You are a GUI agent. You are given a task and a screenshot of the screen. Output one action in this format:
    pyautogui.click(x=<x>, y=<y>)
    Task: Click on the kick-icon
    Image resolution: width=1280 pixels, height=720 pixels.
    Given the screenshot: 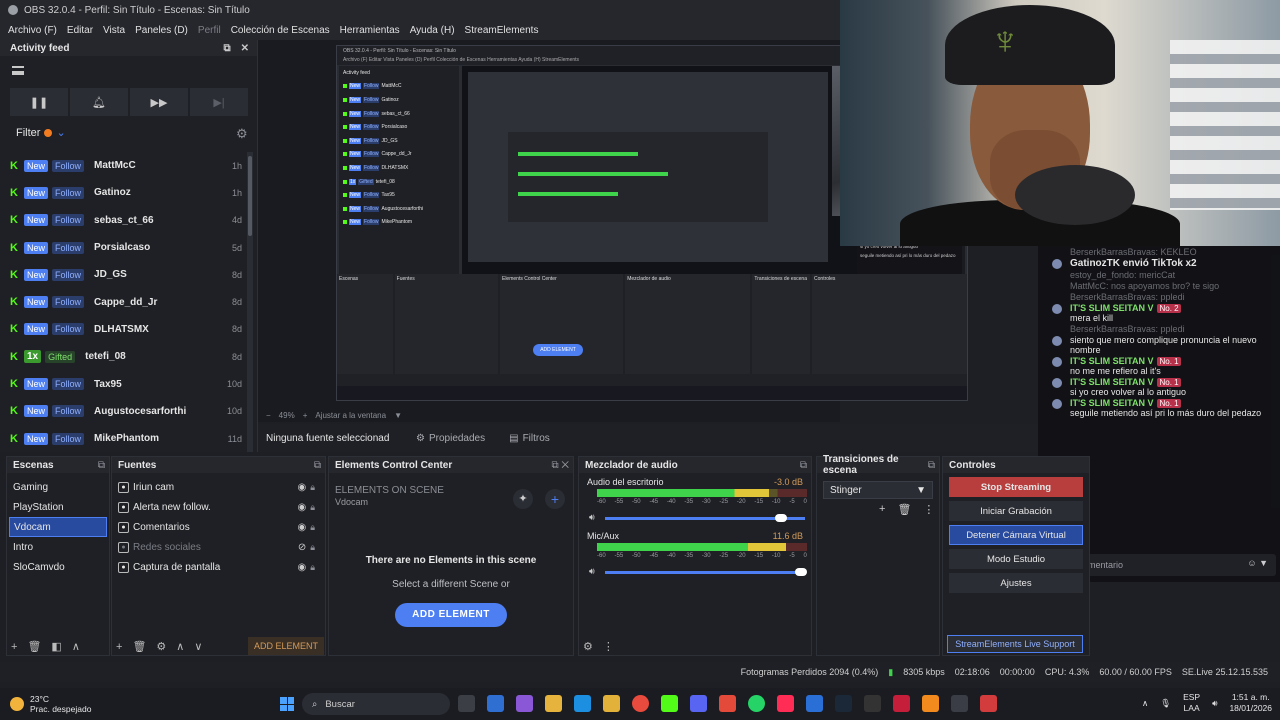 What is the action you would take?
    pyautogui.click(x=669, y=703)
    